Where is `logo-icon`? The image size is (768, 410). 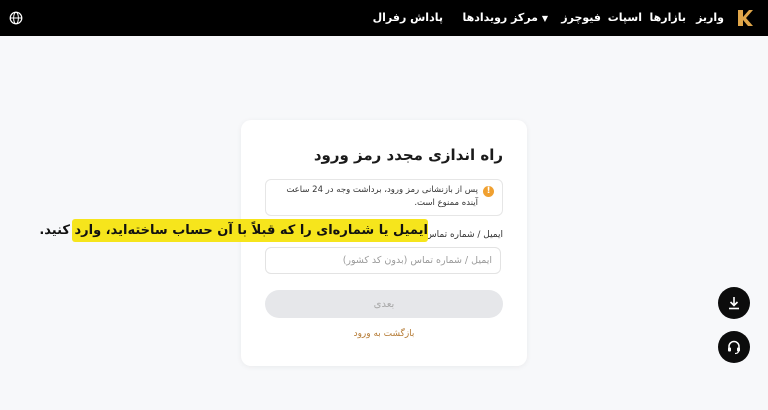 logo-icon is located at coordinates (745, 18).